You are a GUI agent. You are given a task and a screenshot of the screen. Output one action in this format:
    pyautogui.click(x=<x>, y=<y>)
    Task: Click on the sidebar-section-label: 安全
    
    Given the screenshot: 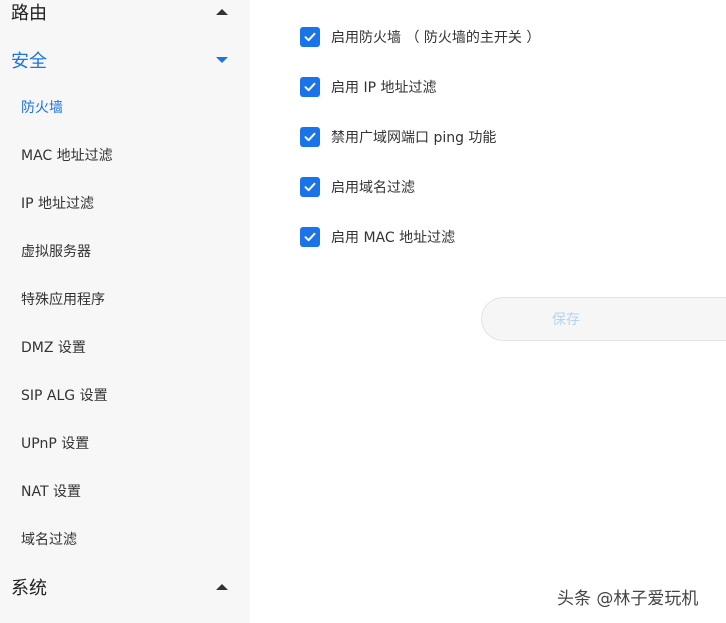 What is the action you would take?
    pyautogui.click(x=29, y=61)
    